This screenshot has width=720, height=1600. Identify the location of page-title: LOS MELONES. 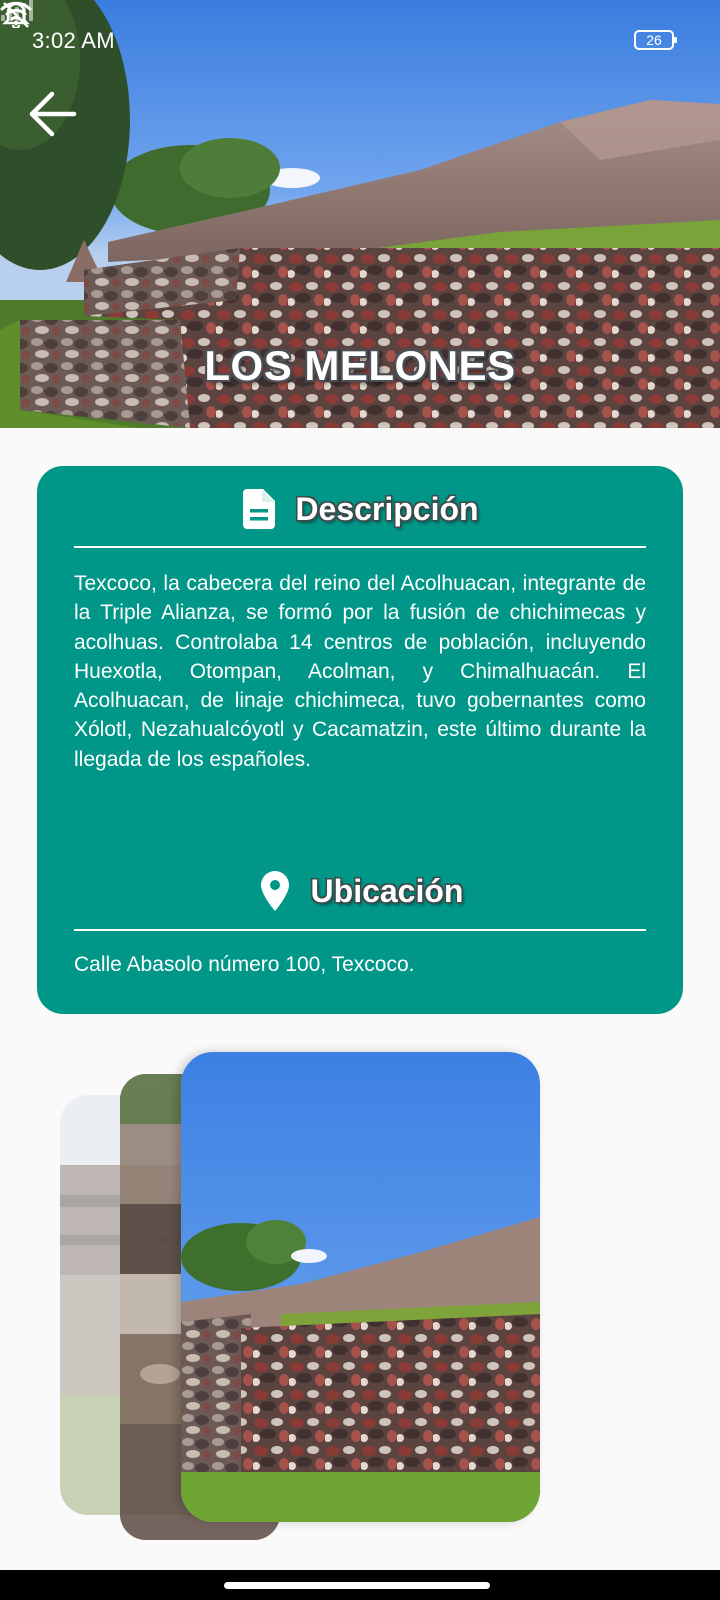
(360, 365).